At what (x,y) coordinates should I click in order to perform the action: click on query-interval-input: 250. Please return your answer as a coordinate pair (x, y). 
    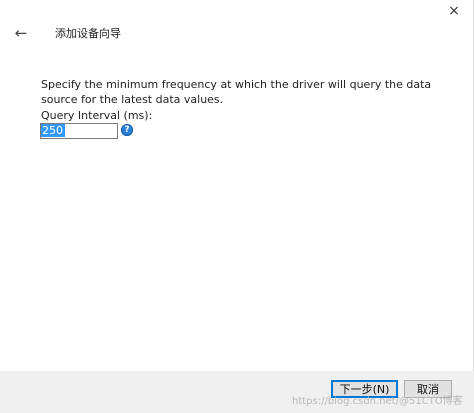
    Looking at the image, I should click on (79, 131).